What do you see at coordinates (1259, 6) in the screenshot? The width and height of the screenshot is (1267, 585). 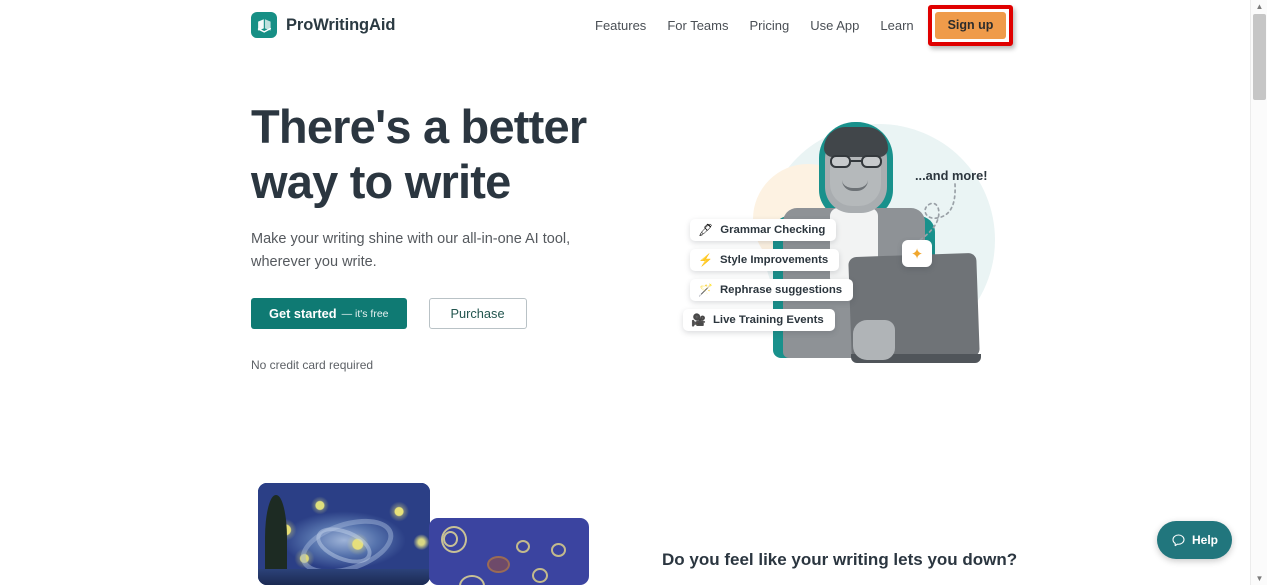 I see `scroll-up-arrow-icon: ▲` at bounding box center [1259, 6].